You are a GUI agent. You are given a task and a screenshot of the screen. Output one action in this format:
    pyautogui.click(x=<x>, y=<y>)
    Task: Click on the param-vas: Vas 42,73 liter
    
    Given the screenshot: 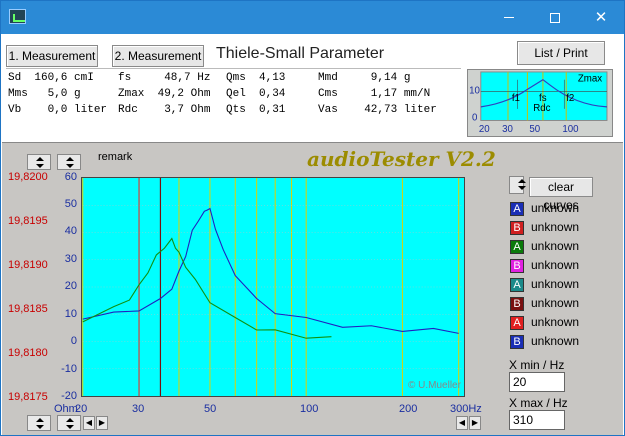 What is the action you would take?
    pyautogui.click(x=377, y=110)
    